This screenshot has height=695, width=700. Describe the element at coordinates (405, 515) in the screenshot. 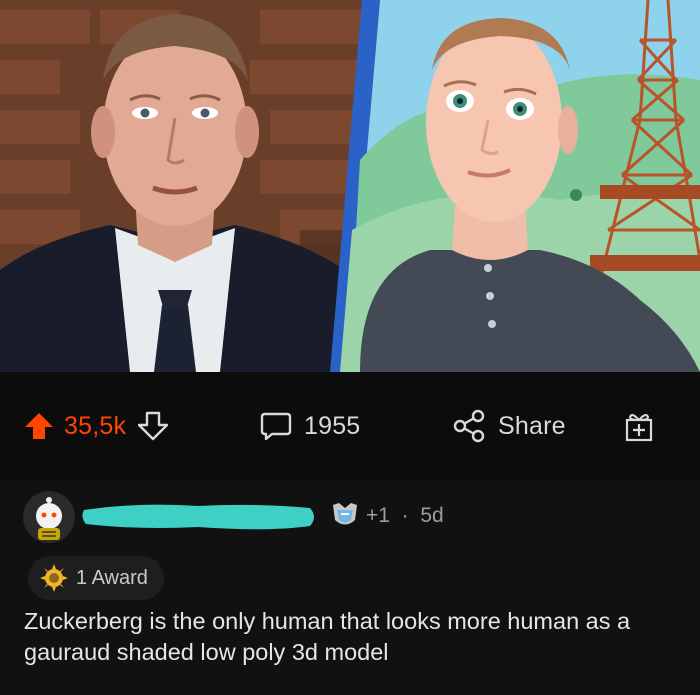

I see `comment-meta: +1 · 5d` at that location.